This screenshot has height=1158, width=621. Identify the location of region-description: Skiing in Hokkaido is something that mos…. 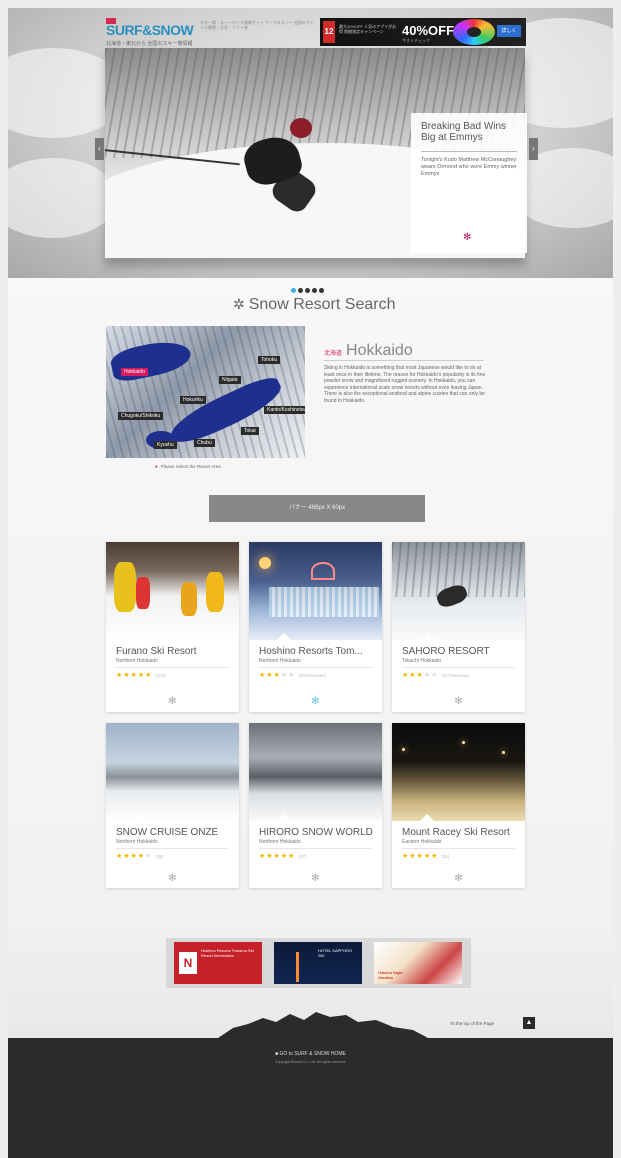
(405, 384).